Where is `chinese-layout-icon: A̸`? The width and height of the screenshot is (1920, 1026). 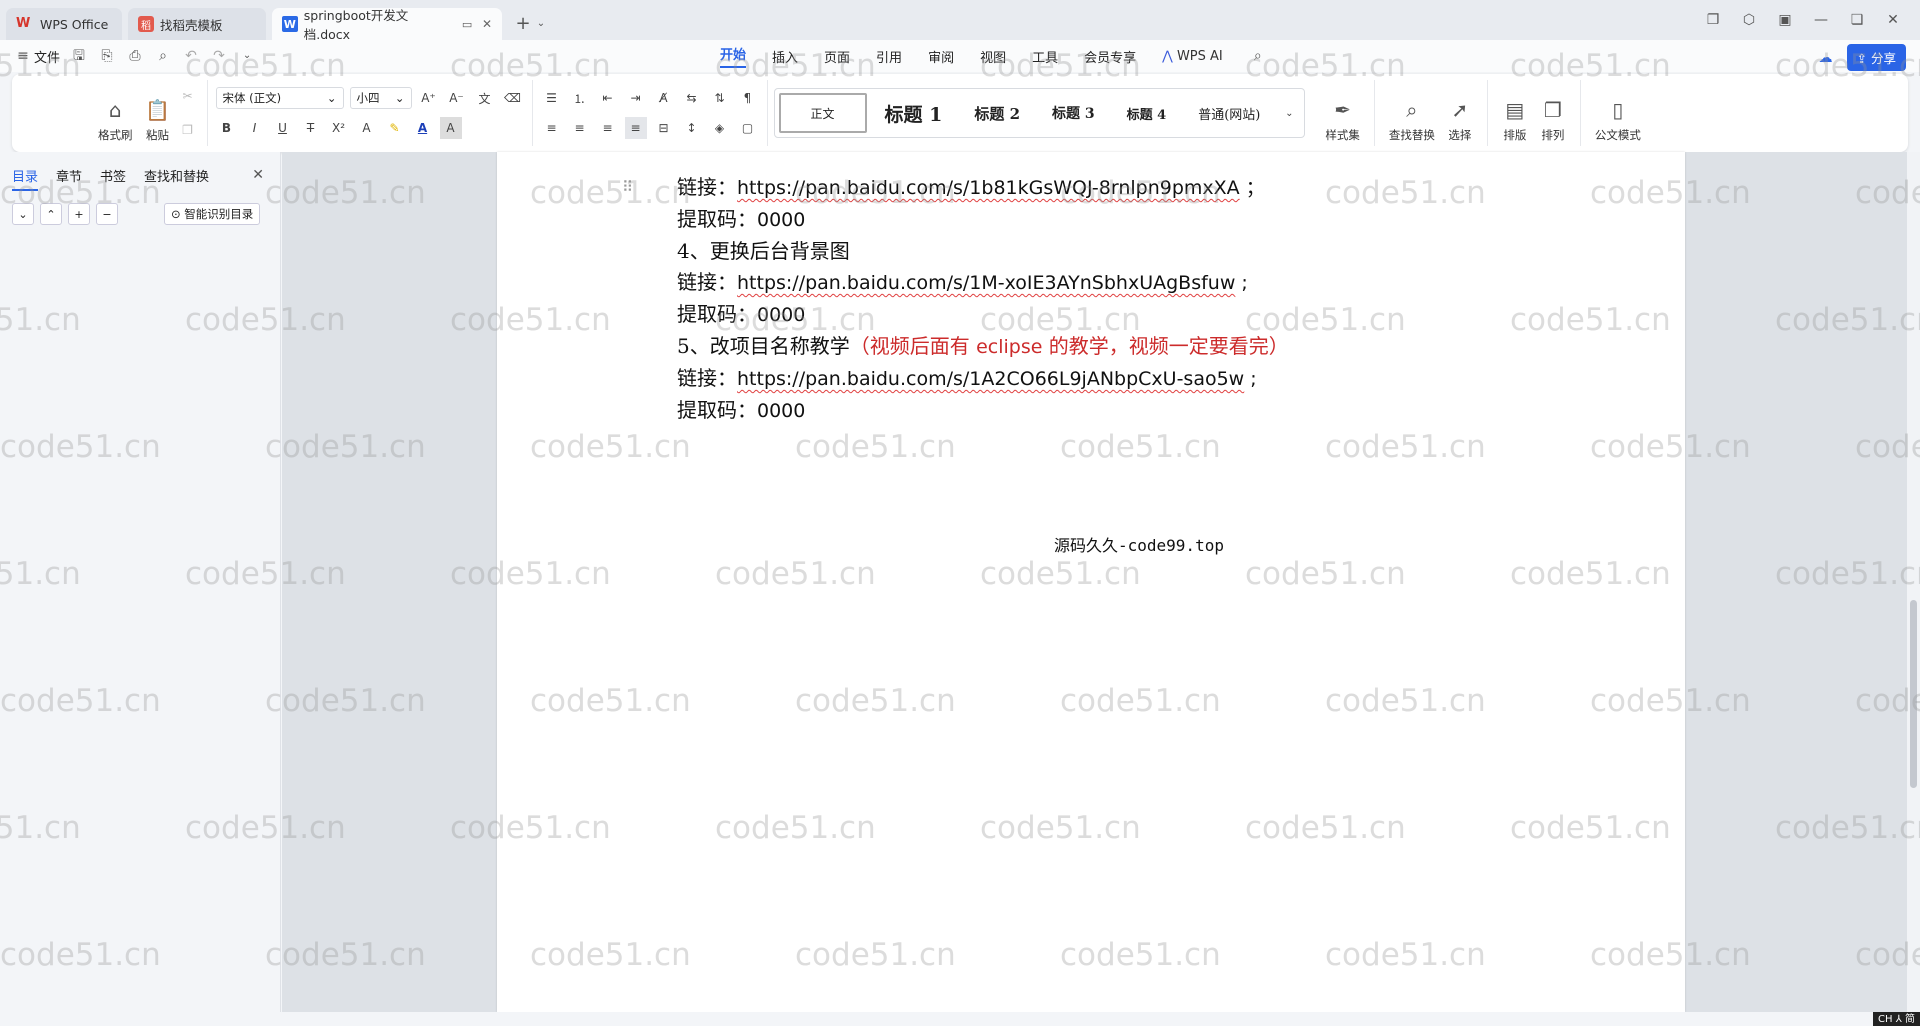
chinese-layout-icon: A̸ is located at coordinates (664, 98).